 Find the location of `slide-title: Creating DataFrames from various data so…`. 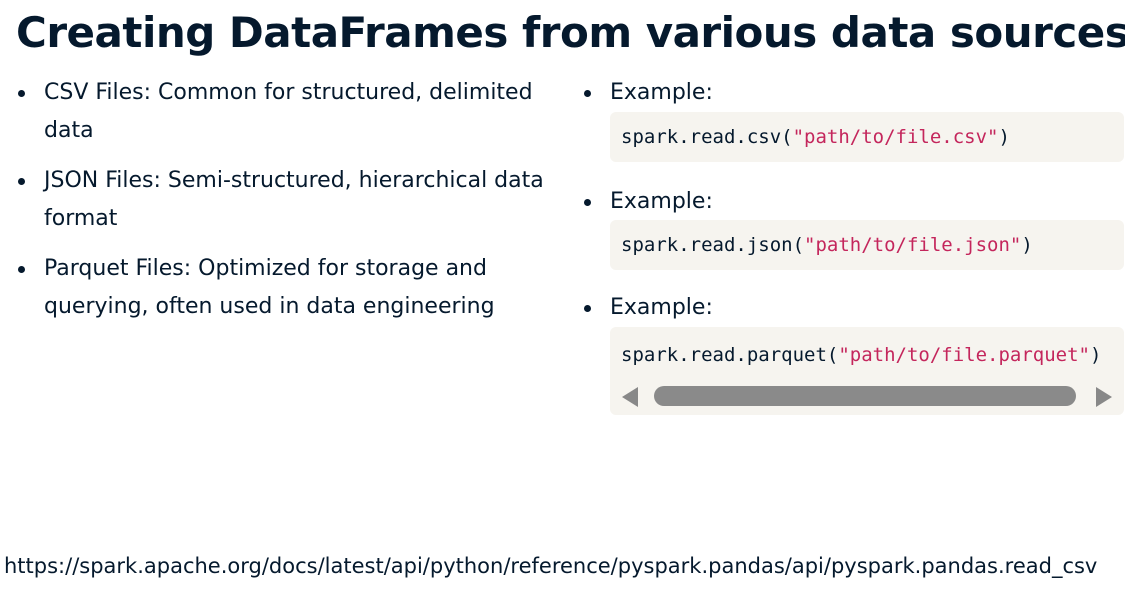

slide-title: Creating DataFrames from various data so… is located at coordinates (570, 32).